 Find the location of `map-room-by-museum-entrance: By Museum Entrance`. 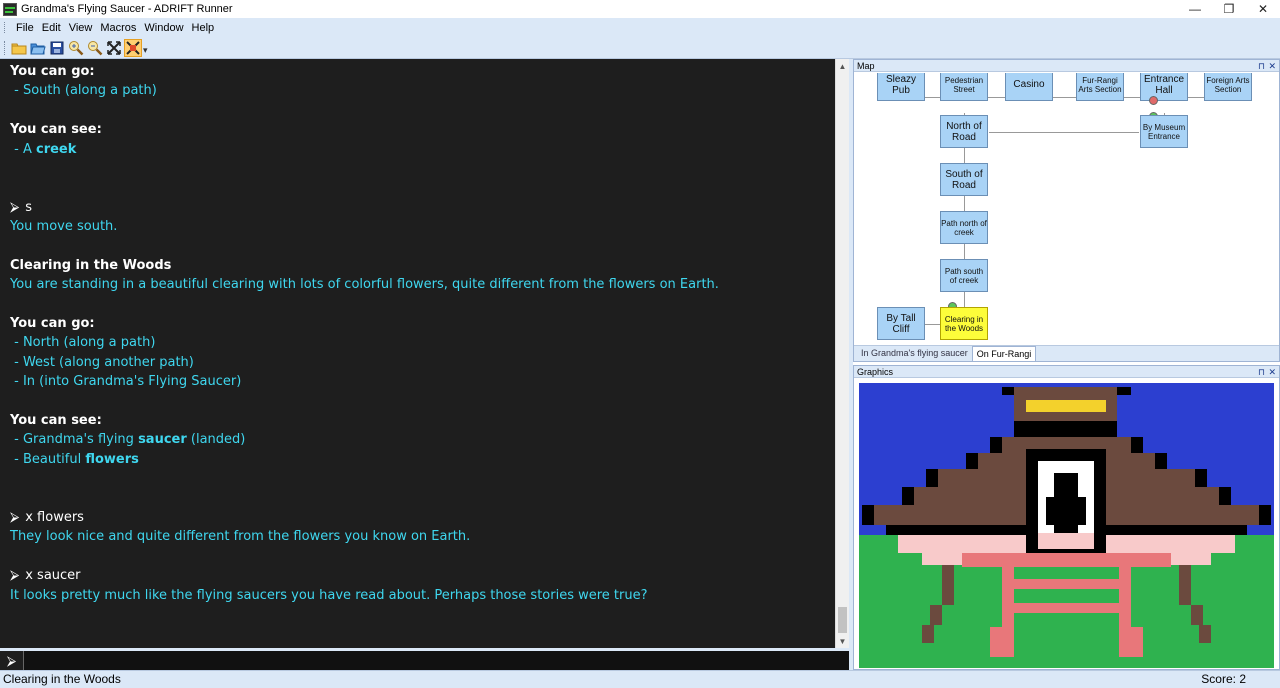

map-room-by-museum-entrance: By Museum Entrance is located at coordinates (1164, 131).